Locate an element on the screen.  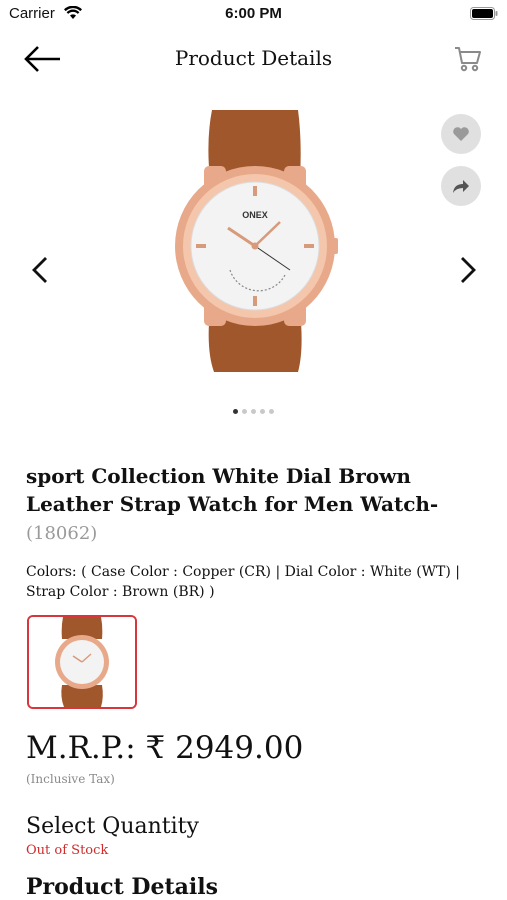
next-image-arrow-icon is located at coordinates (468, 270).